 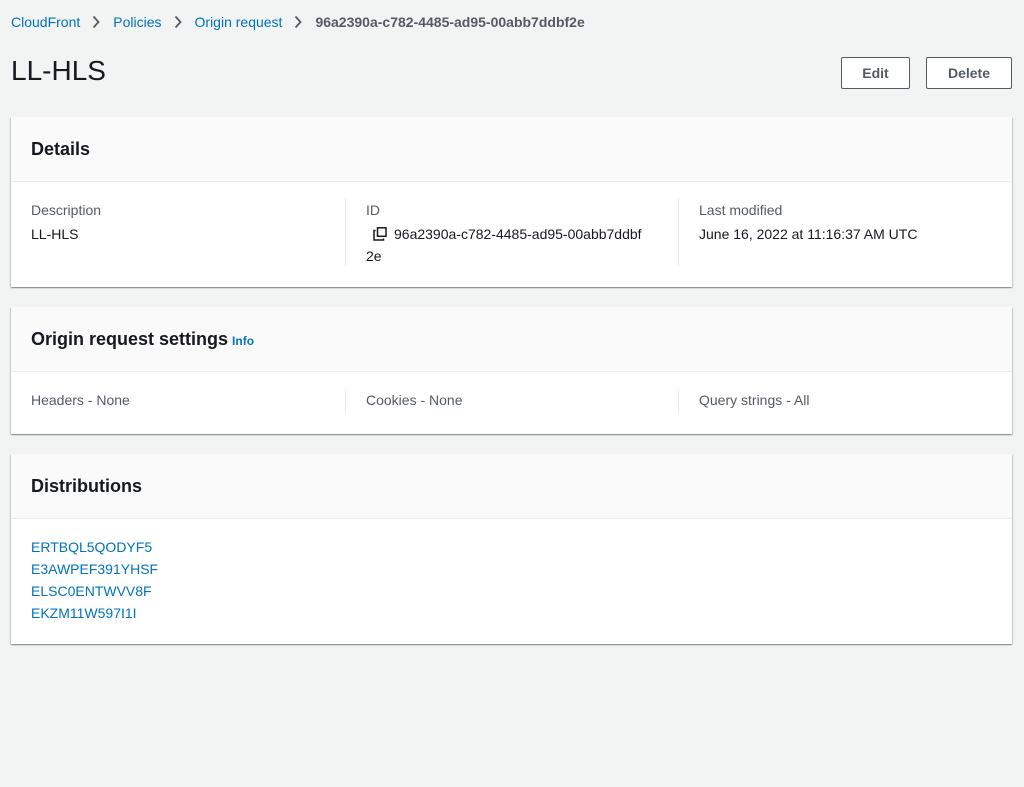 What do you see at coordinates (754, 400) in the screenshot?
I see `query-strings-setting: Query strings - All` at bounding box center [754, 400].